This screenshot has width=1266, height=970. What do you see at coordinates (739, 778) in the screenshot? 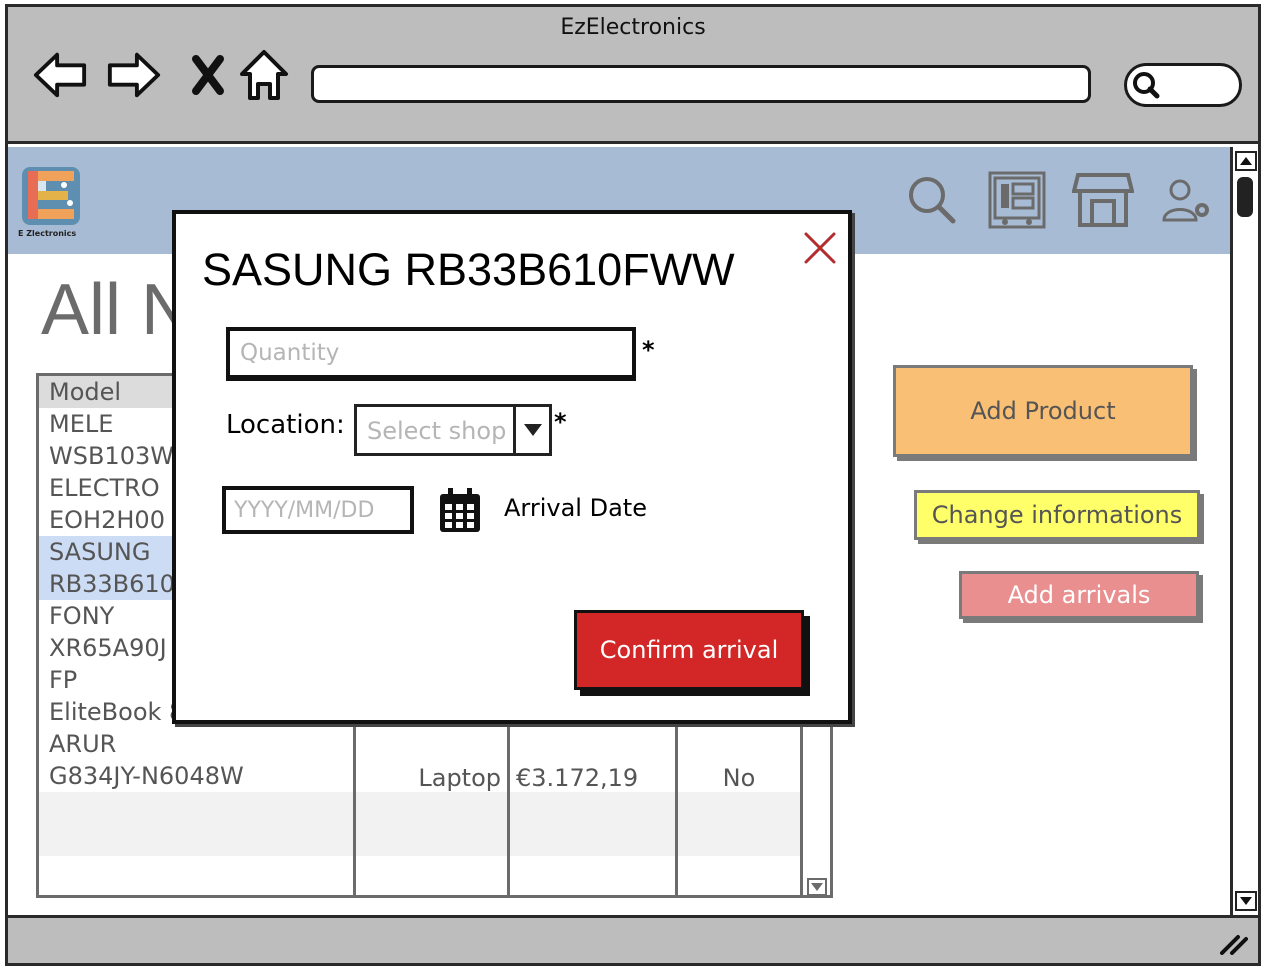
I see `sold-cell: No` at bounding box center [739, 778].